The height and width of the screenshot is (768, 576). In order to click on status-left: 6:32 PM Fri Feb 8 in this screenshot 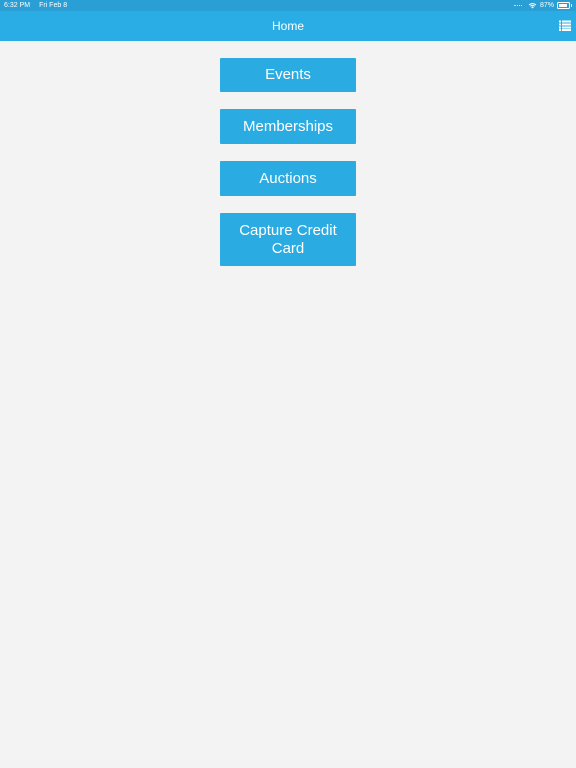, I will do `click(40, 5)`.